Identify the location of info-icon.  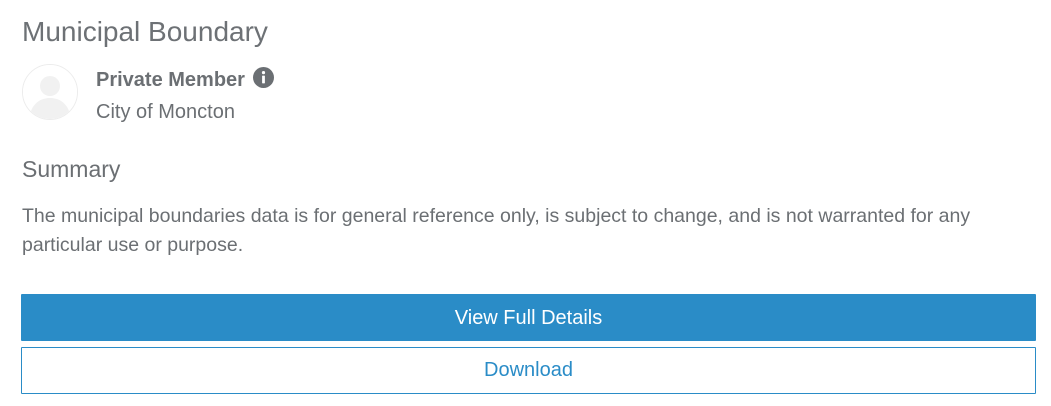
(263, 77).